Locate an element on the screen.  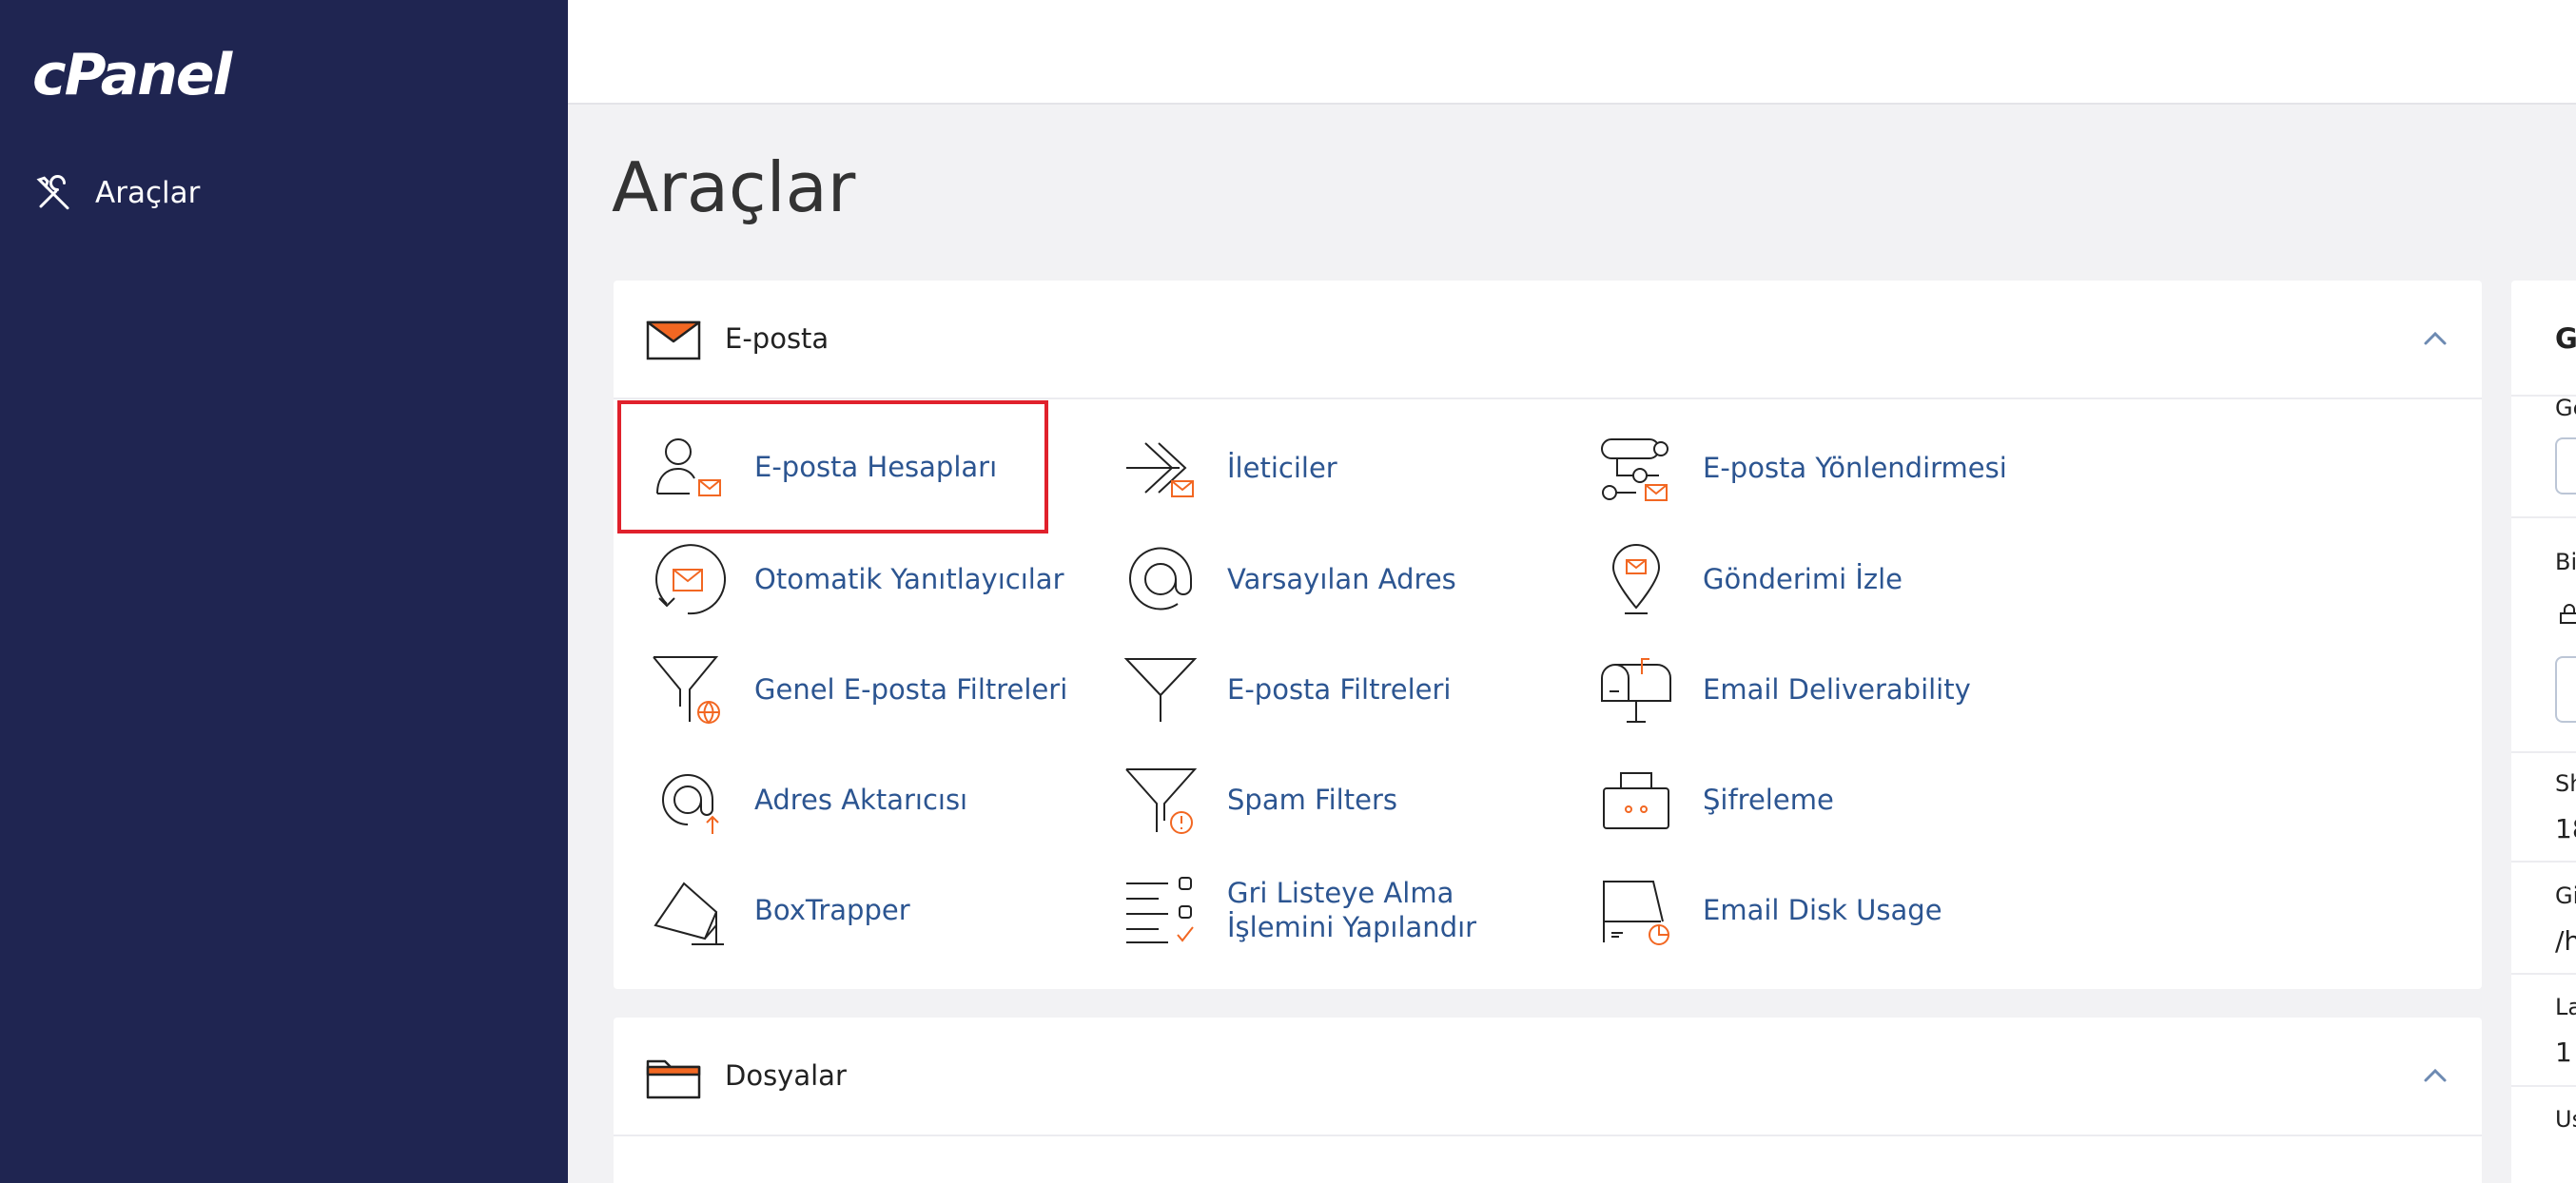
tool-email-filters: E-posta Filtreleri is located at coordinates (1287, 690).